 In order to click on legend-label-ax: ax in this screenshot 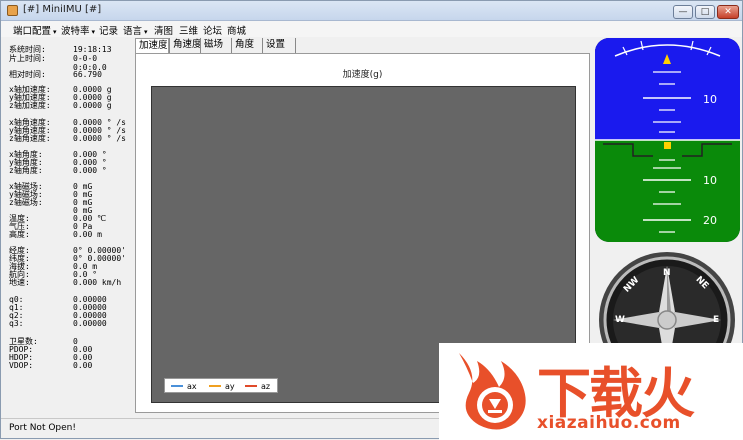, I will do `click(192, 386)`.